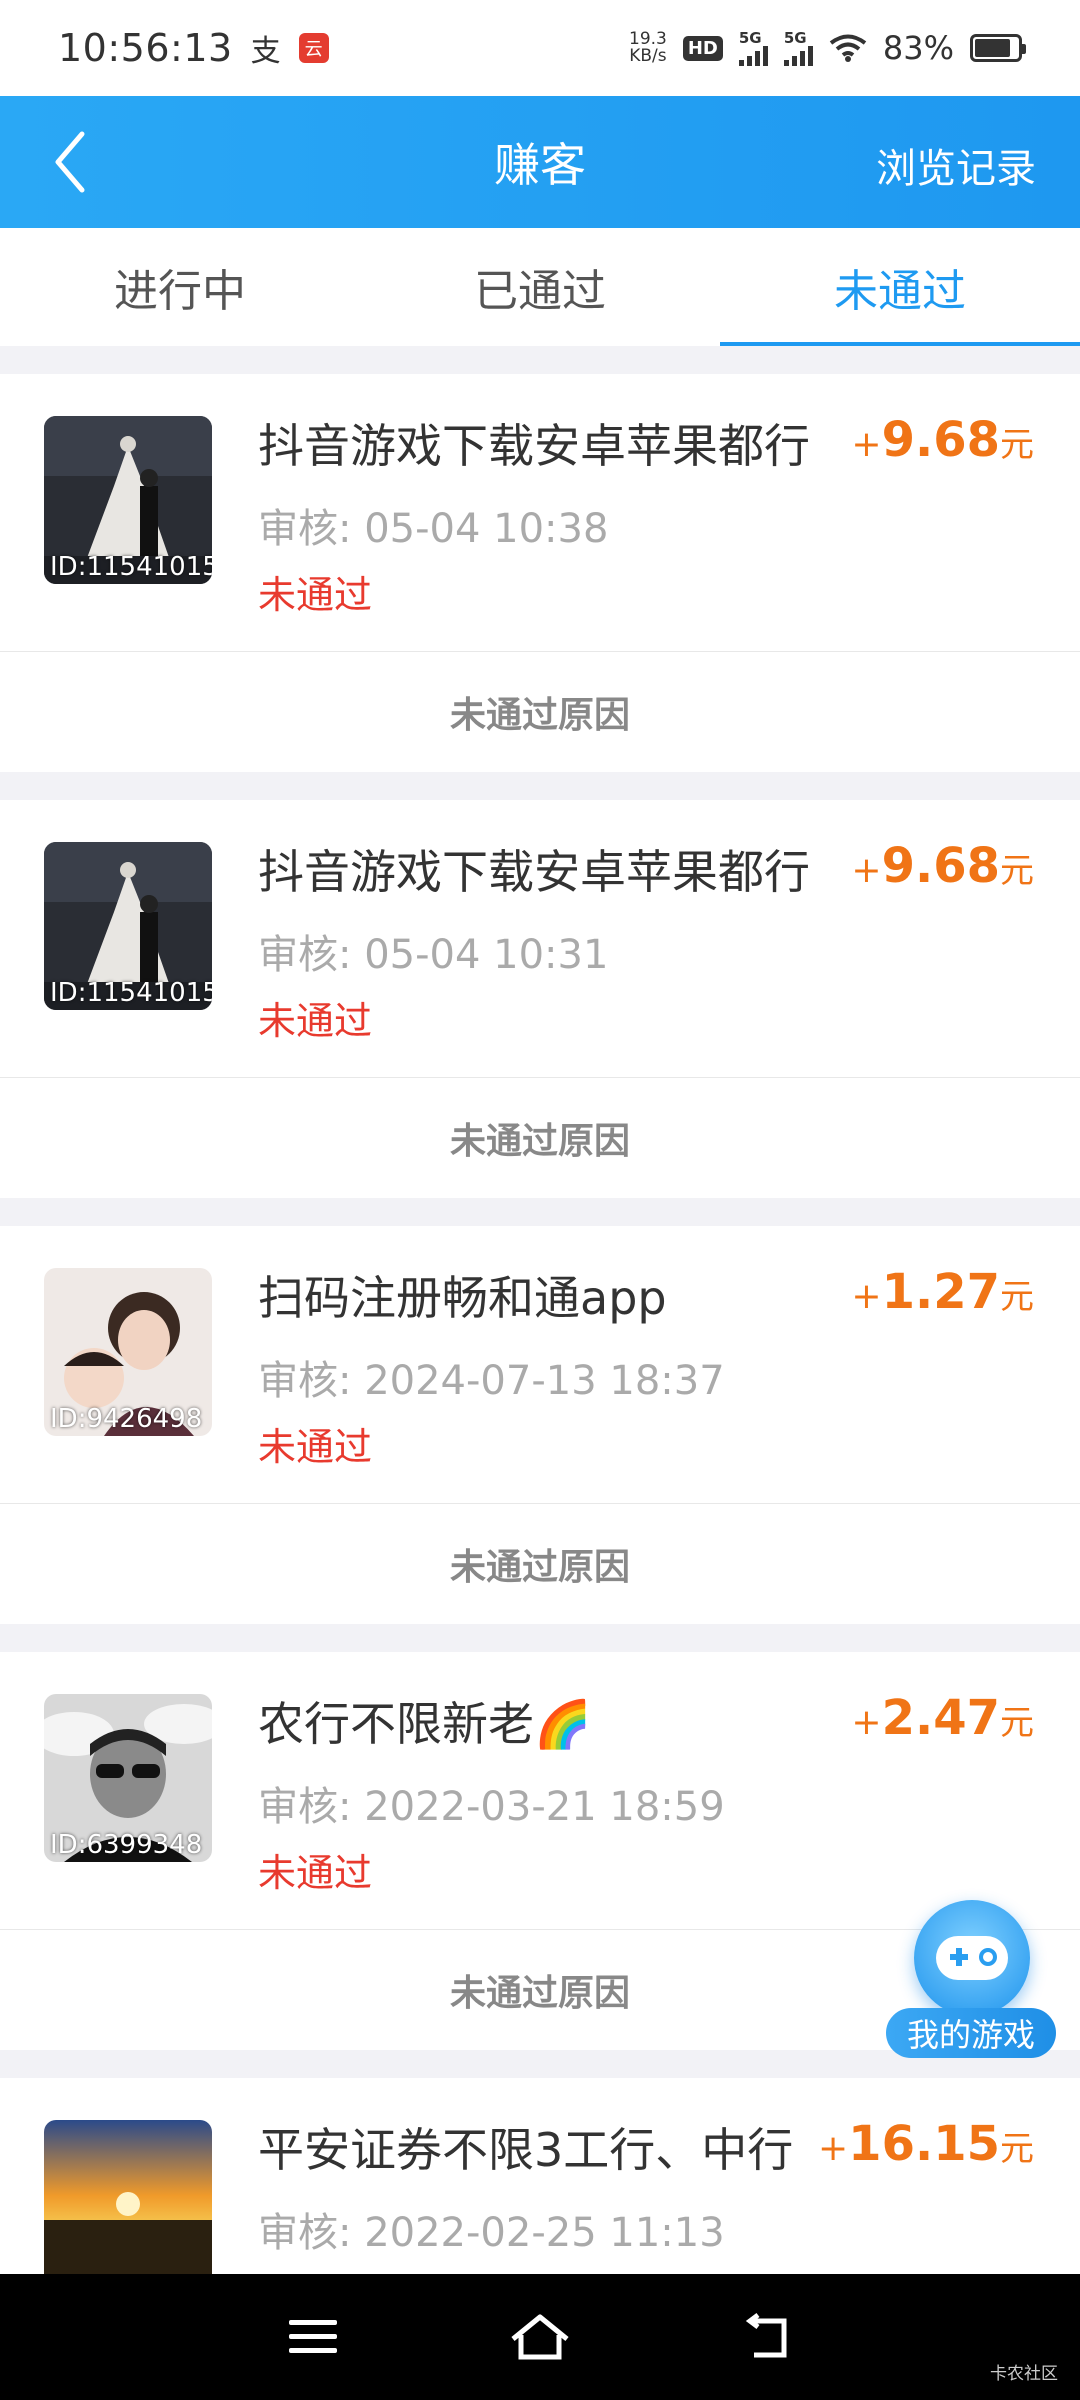 Image resolution: width=1080 pixels, height=2400 pixels. I want to click on review-time: 05-04 10:38, so click(486, 529).